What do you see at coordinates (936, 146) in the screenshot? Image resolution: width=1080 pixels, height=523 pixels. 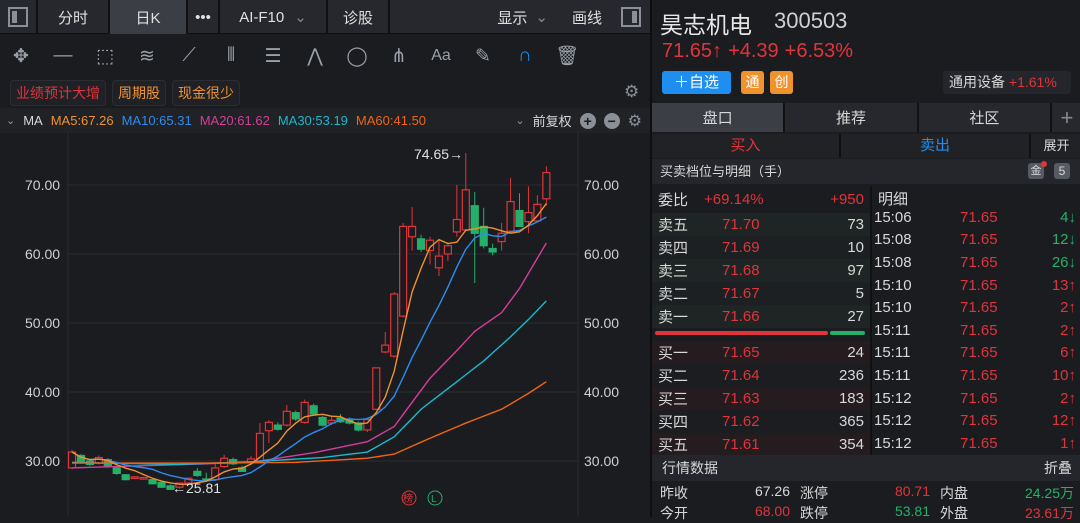 I see `sell-button: 卖出` at bounding box center [936, 146].